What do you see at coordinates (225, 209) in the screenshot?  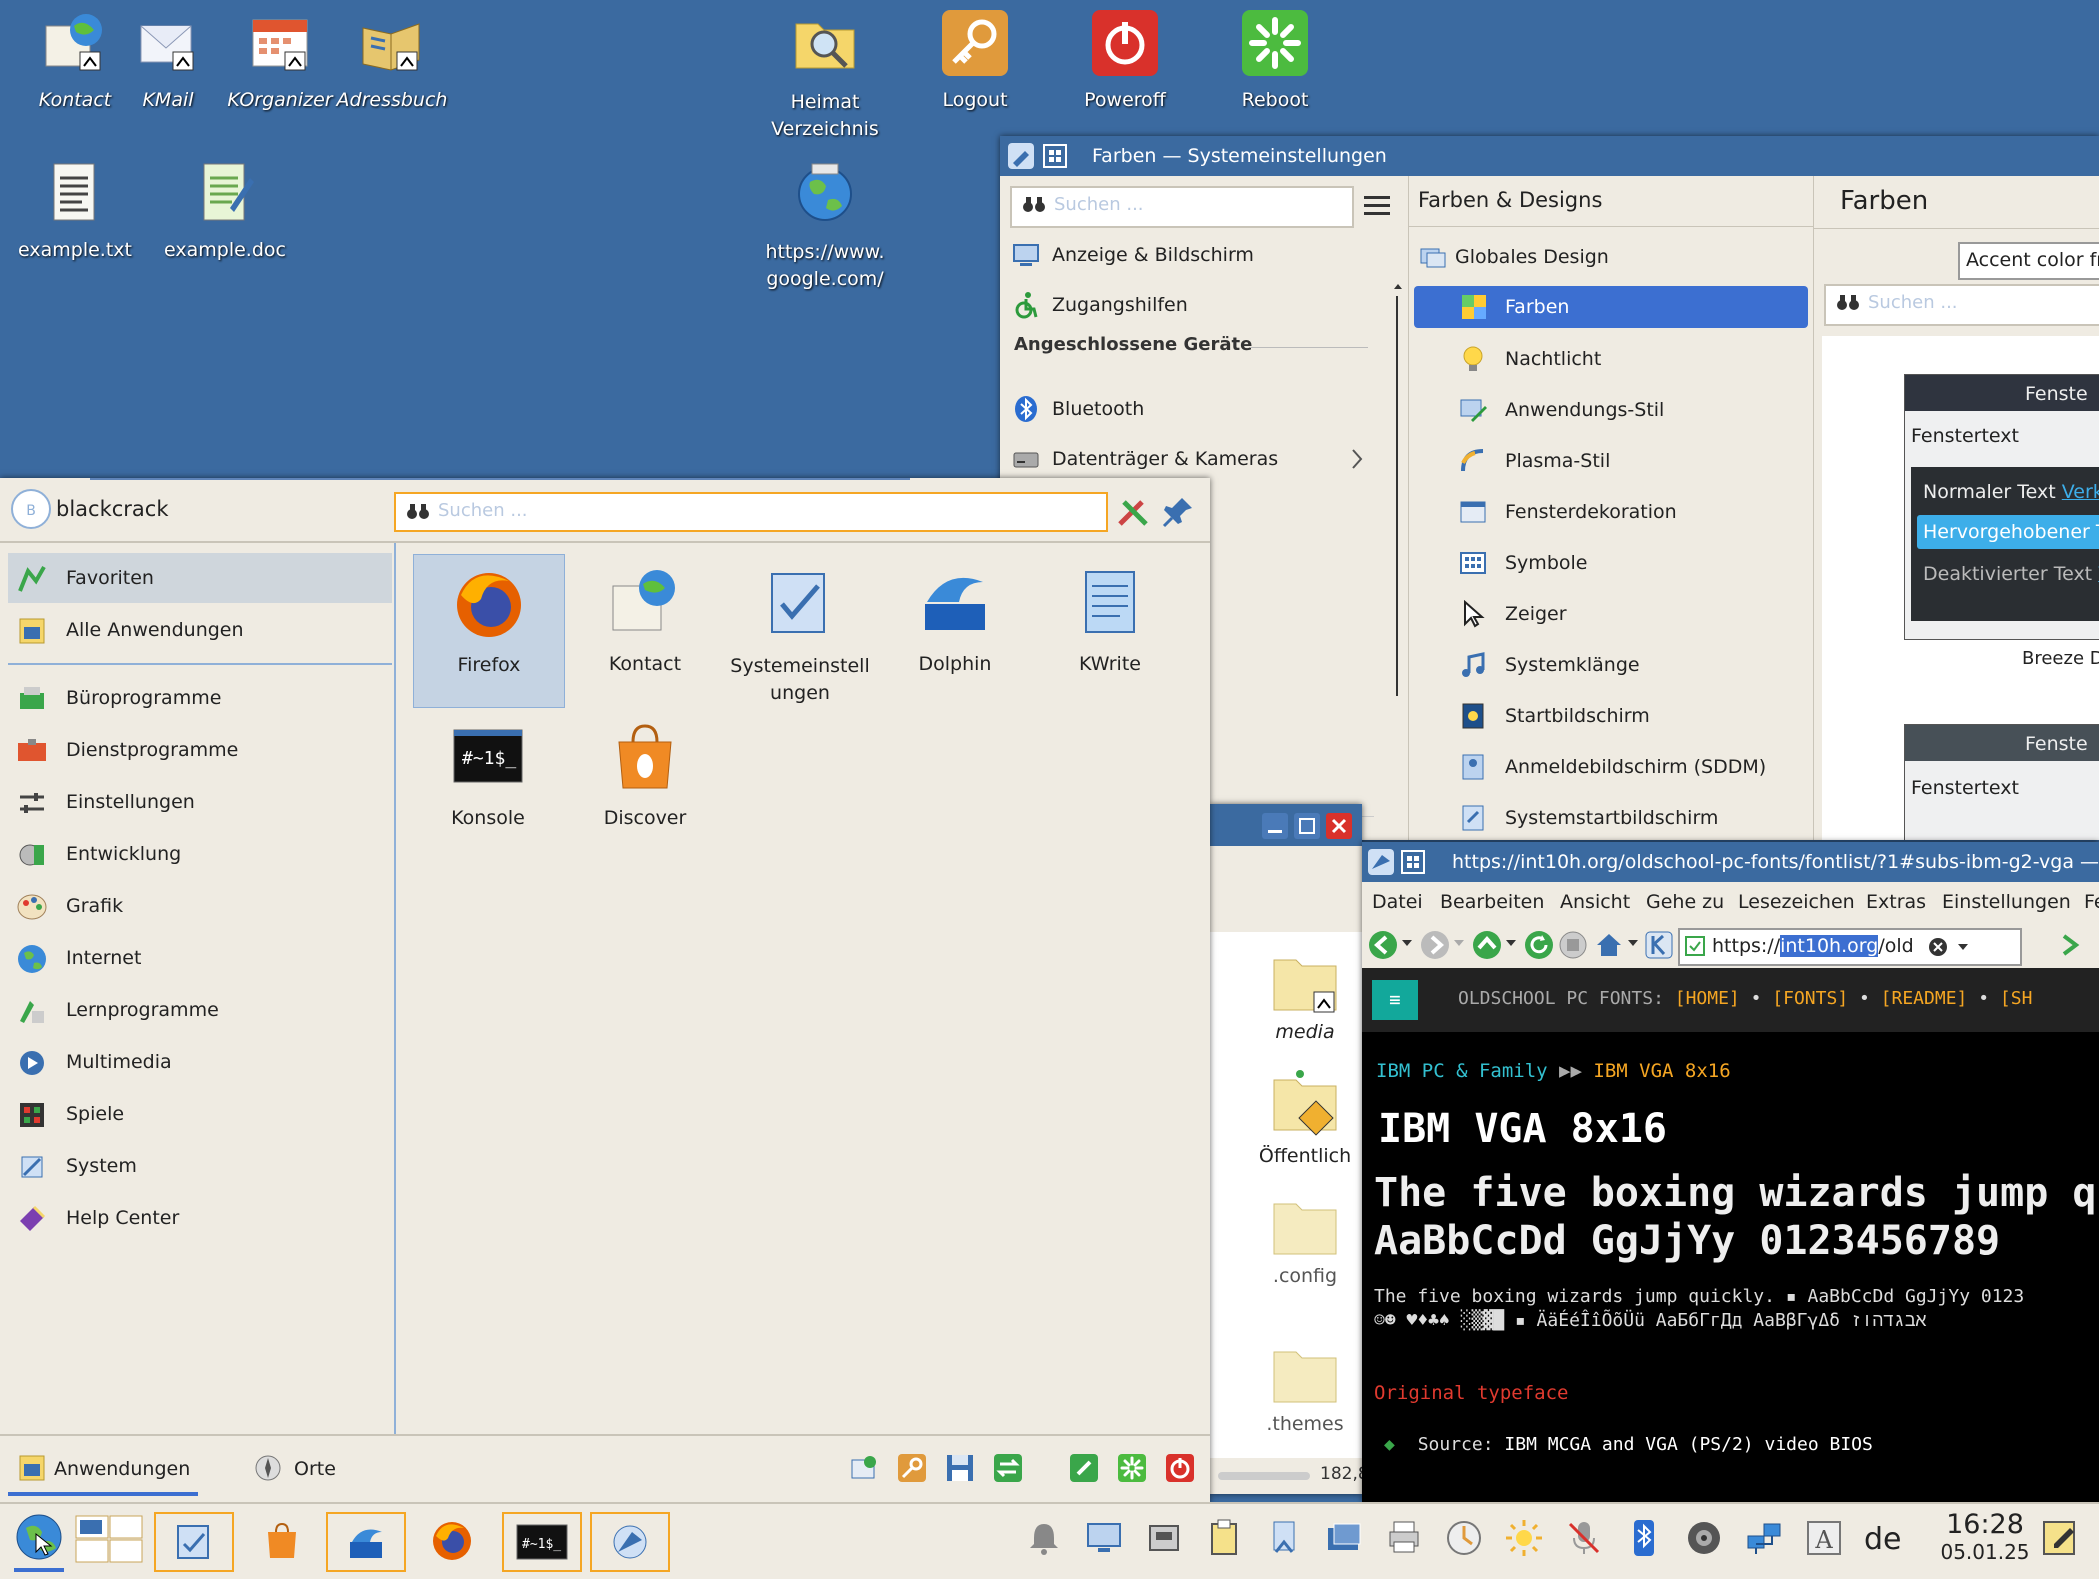 I see `desktop-icon-example-doc: example.doc` at bounding box center [225, 209].